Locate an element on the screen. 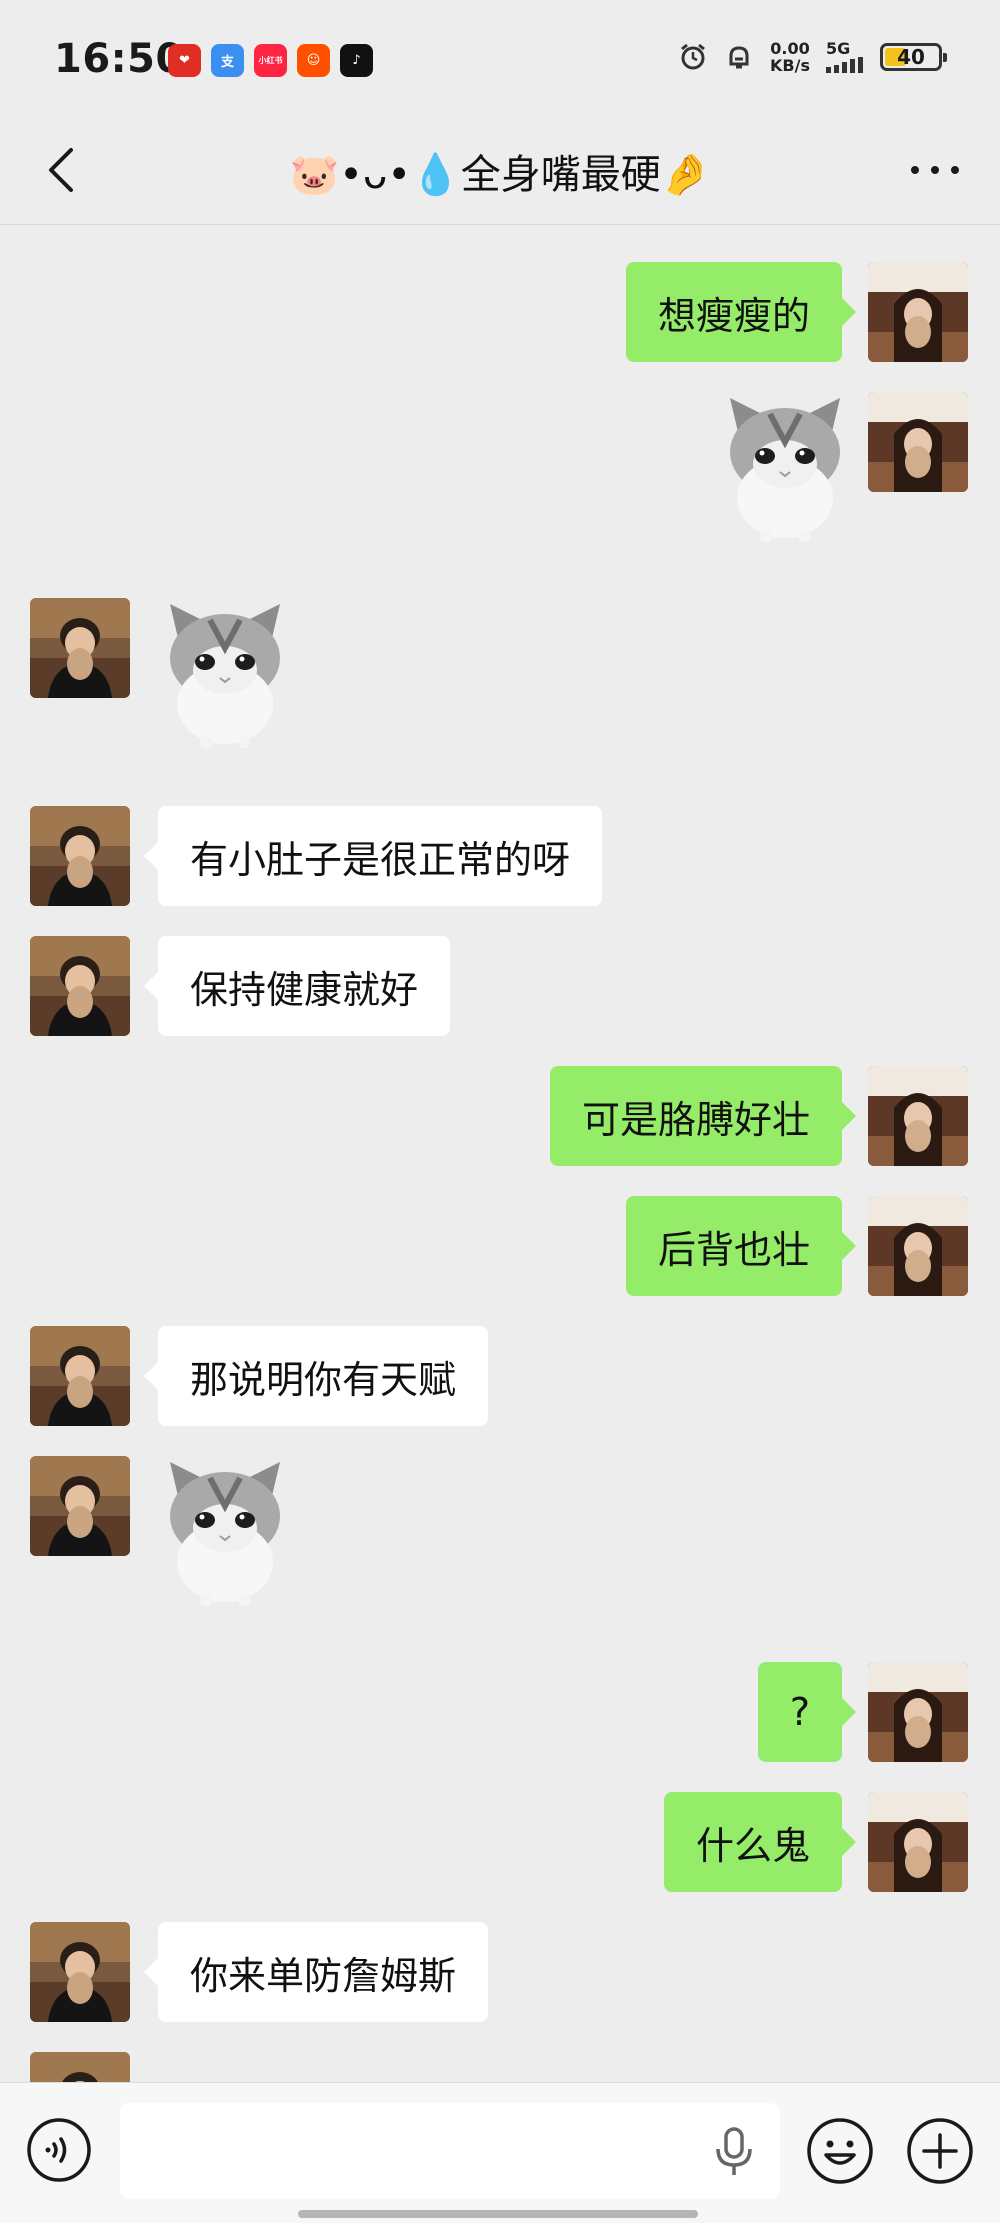 The height and width of the screenshot is (2223, 1000). received-message-bubble: 你来单防詹姆斯 is located at coordinates (316, 1972).